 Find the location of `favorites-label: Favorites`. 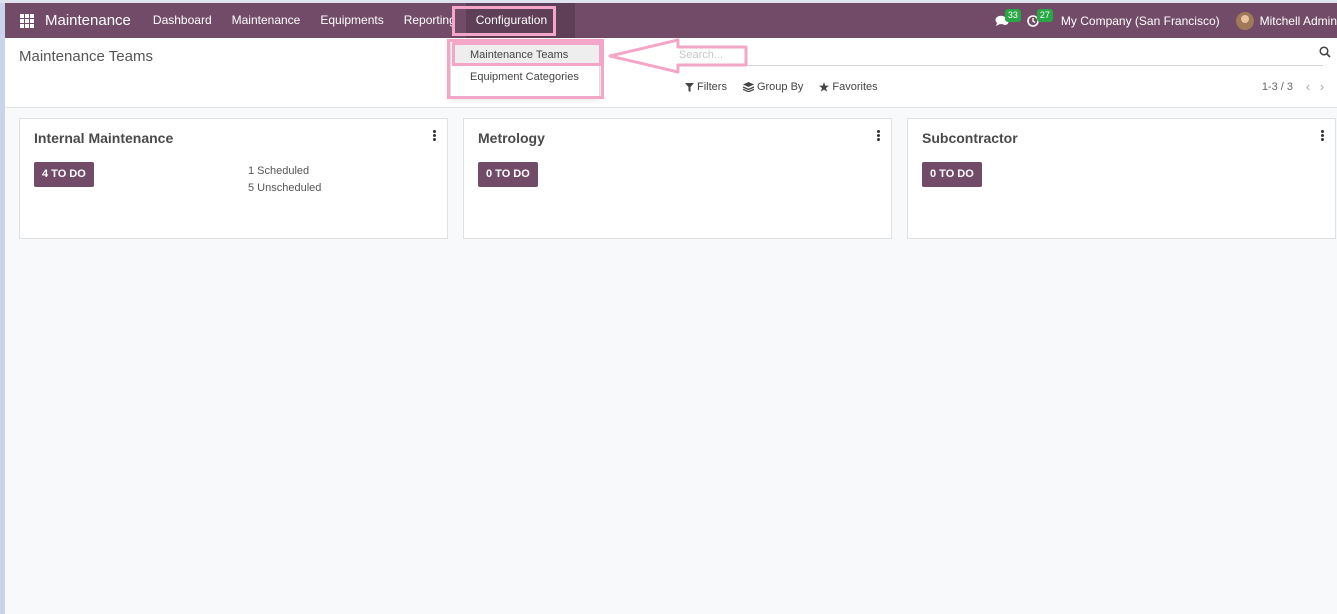

favorites-label: Favorites is located at coordinates (855, 87).